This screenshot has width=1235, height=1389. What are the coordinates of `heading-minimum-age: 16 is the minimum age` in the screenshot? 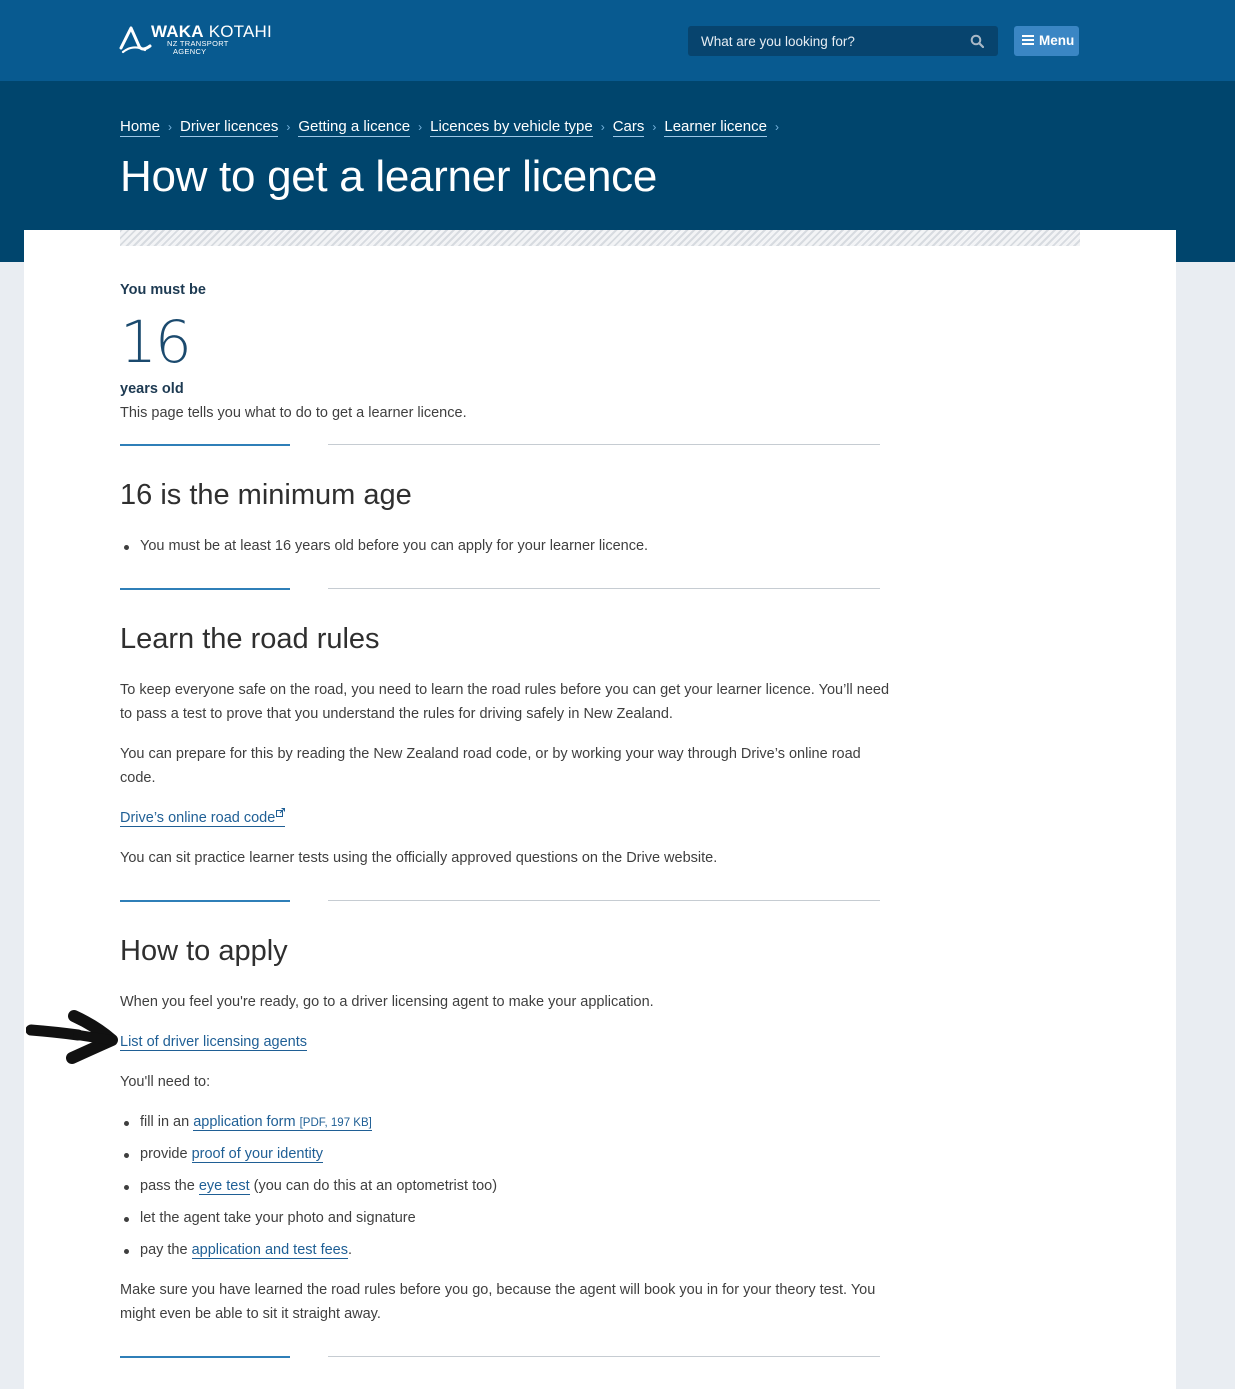 It's located at (266, 495).